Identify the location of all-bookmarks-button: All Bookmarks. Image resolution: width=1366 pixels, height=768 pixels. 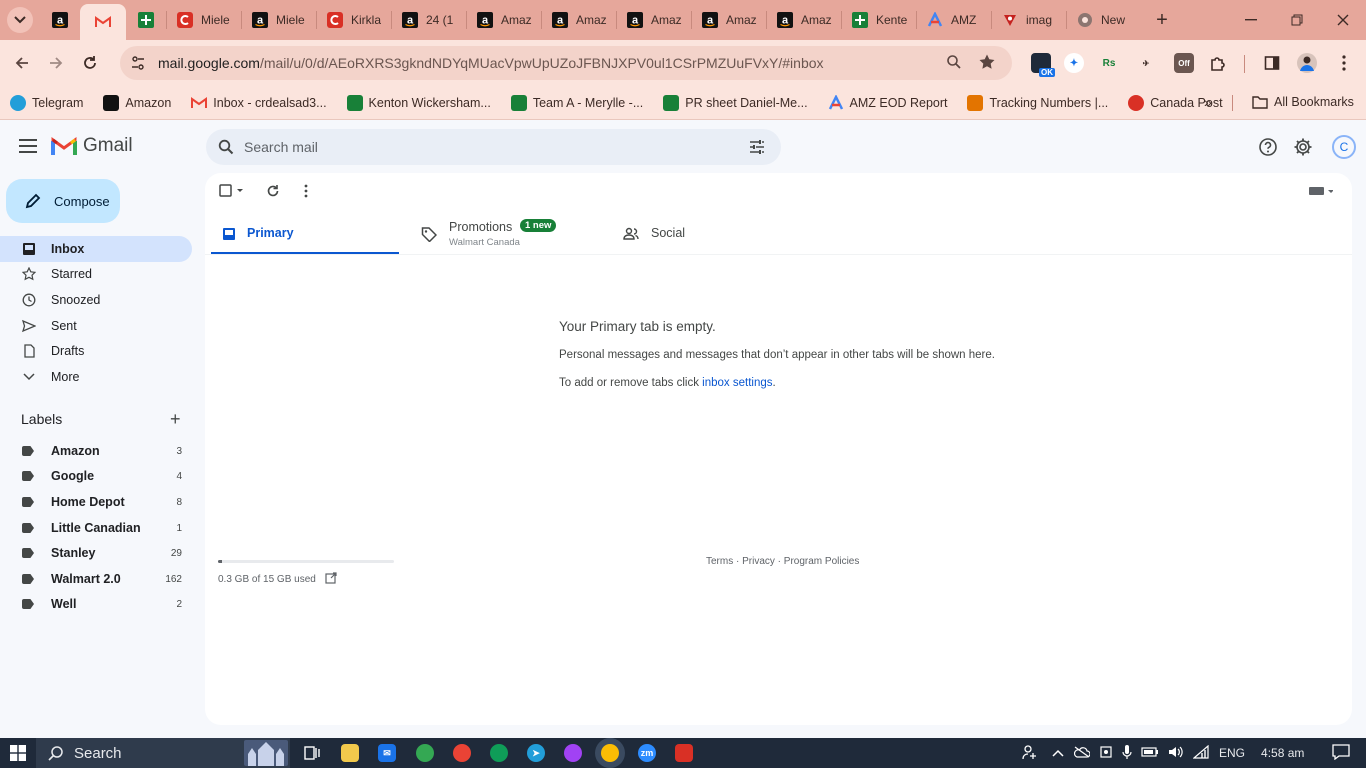
(1303, 102).